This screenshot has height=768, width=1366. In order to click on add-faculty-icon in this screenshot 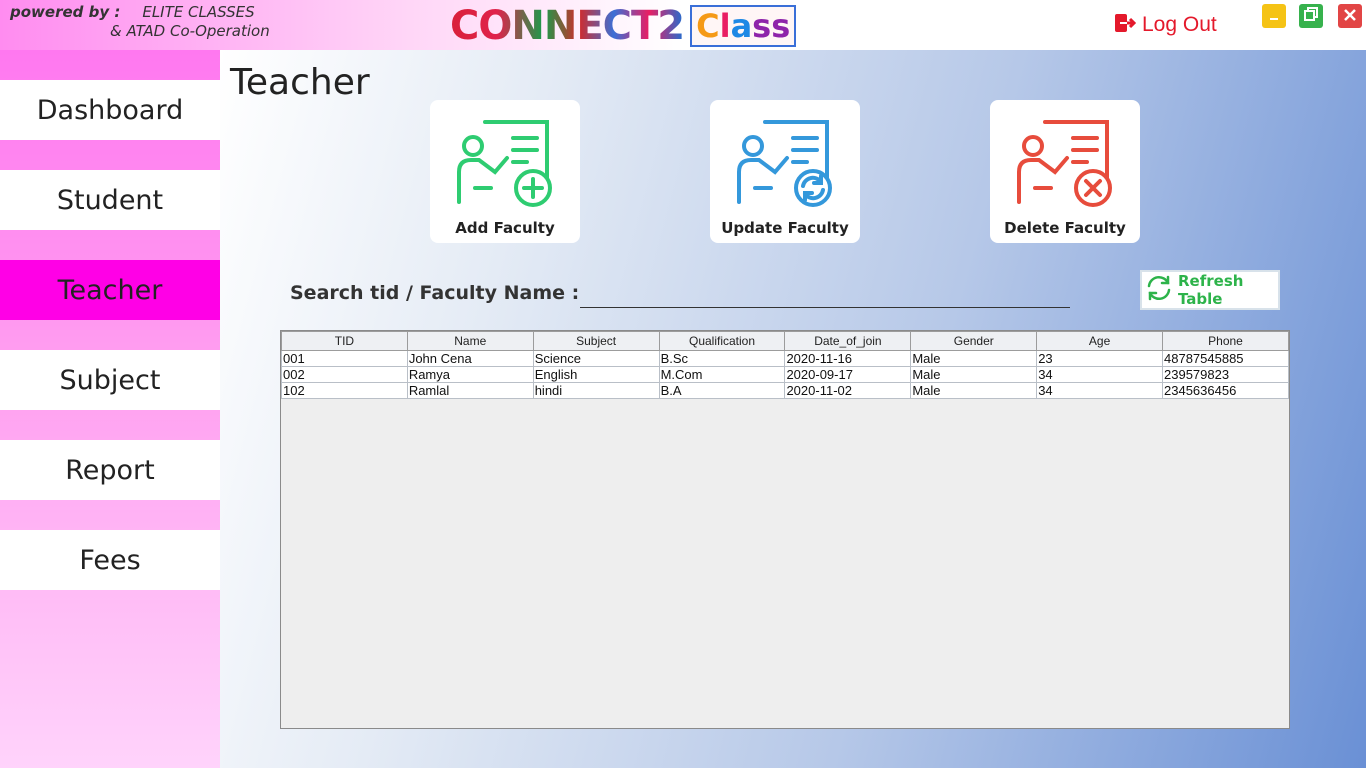, I will do `click(505, 157)`.